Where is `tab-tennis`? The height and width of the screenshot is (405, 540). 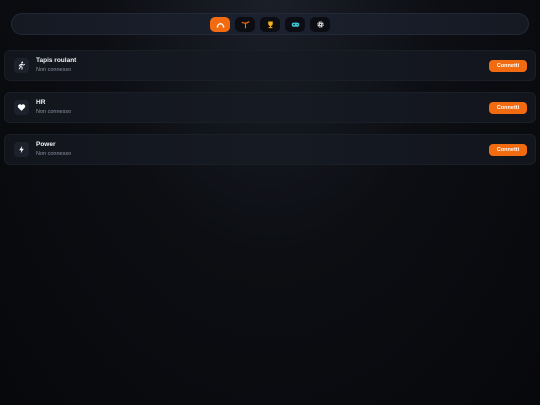 tab-tennis is located at coordinates (245, 24).